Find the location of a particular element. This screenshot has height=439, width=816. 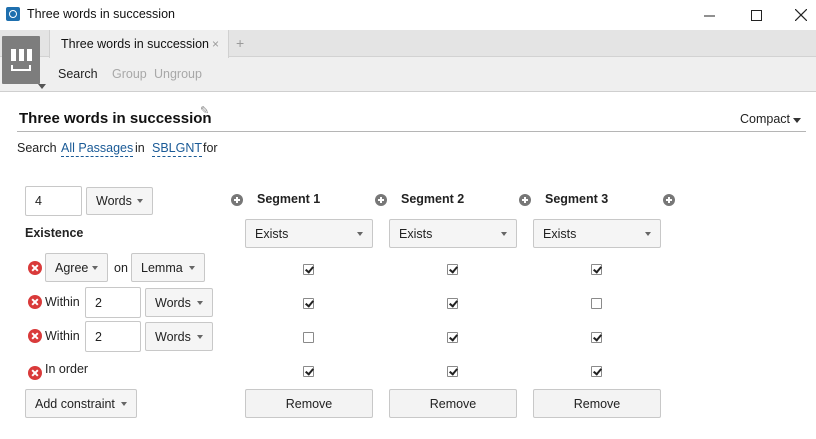

within-1-segment-2-checkbox is located at coordinates (452, 303).